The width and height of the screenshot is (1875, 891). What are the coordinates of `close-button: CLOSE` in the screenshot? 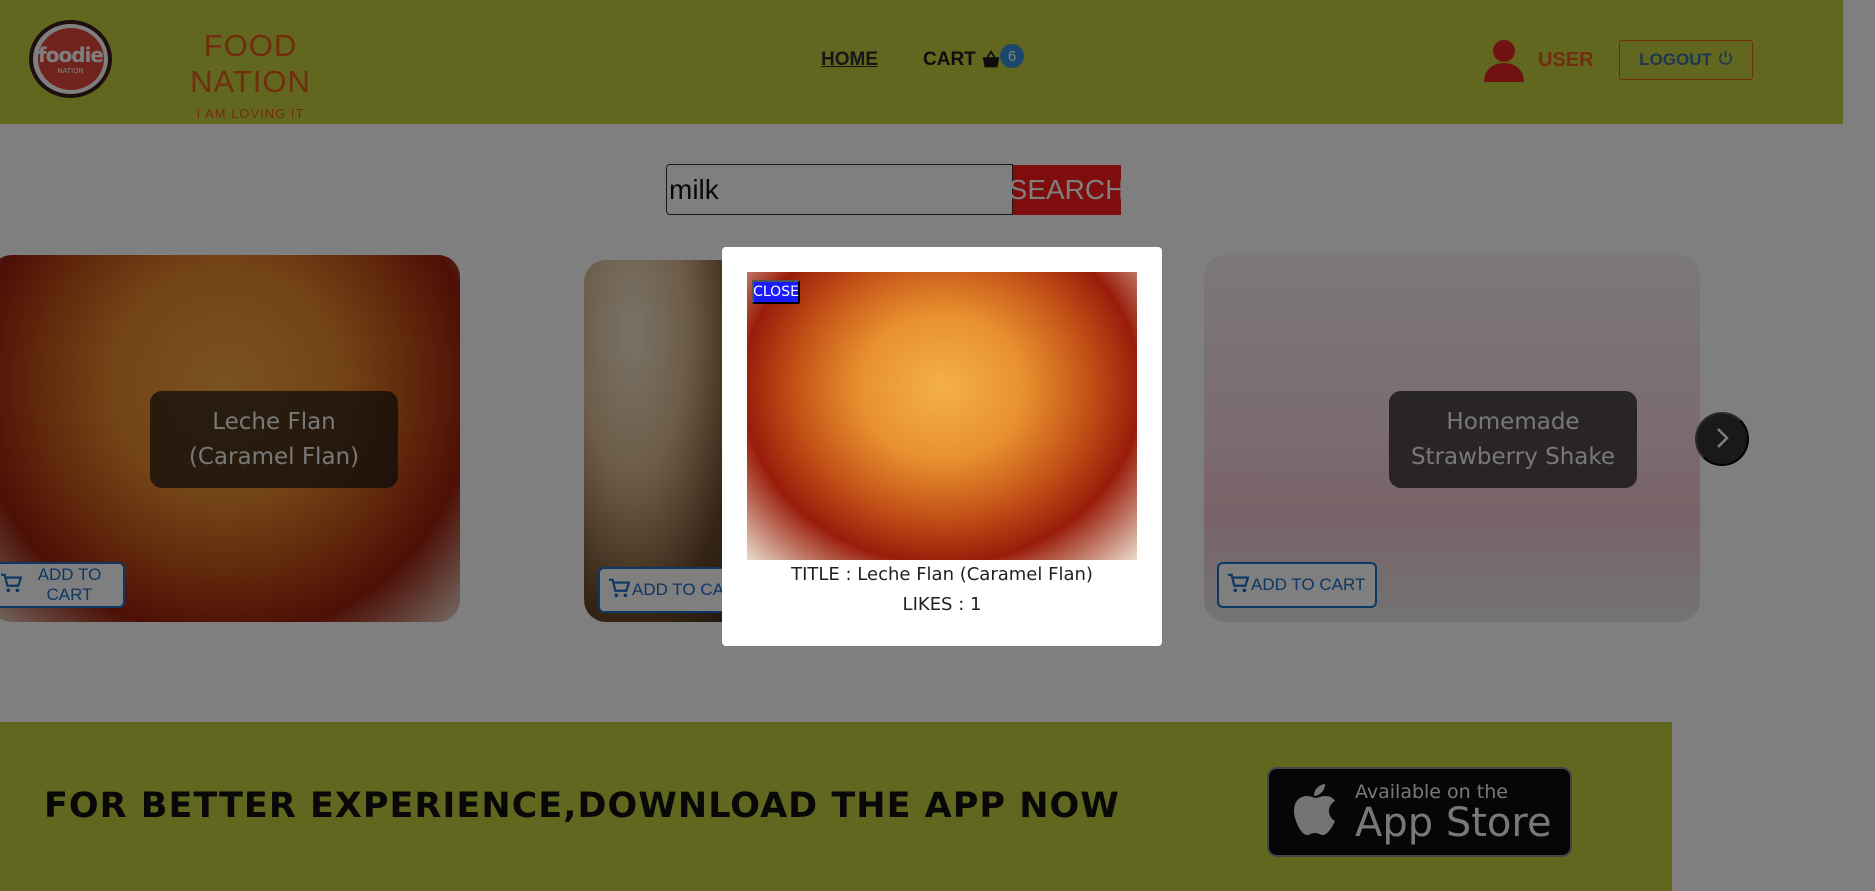 It's located at (776, 292).